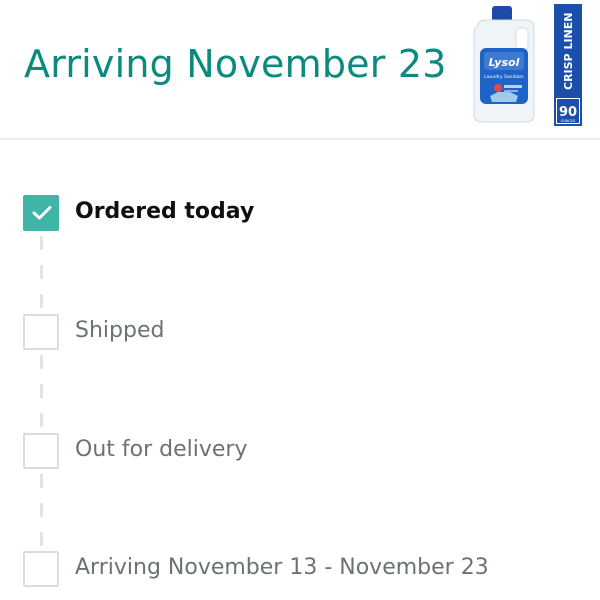 The height and width of the screenshot is (600, 600). Describe the element at coordinates (504, 62) in the screenshot. I see `brand-logo: Lysol` at that location.